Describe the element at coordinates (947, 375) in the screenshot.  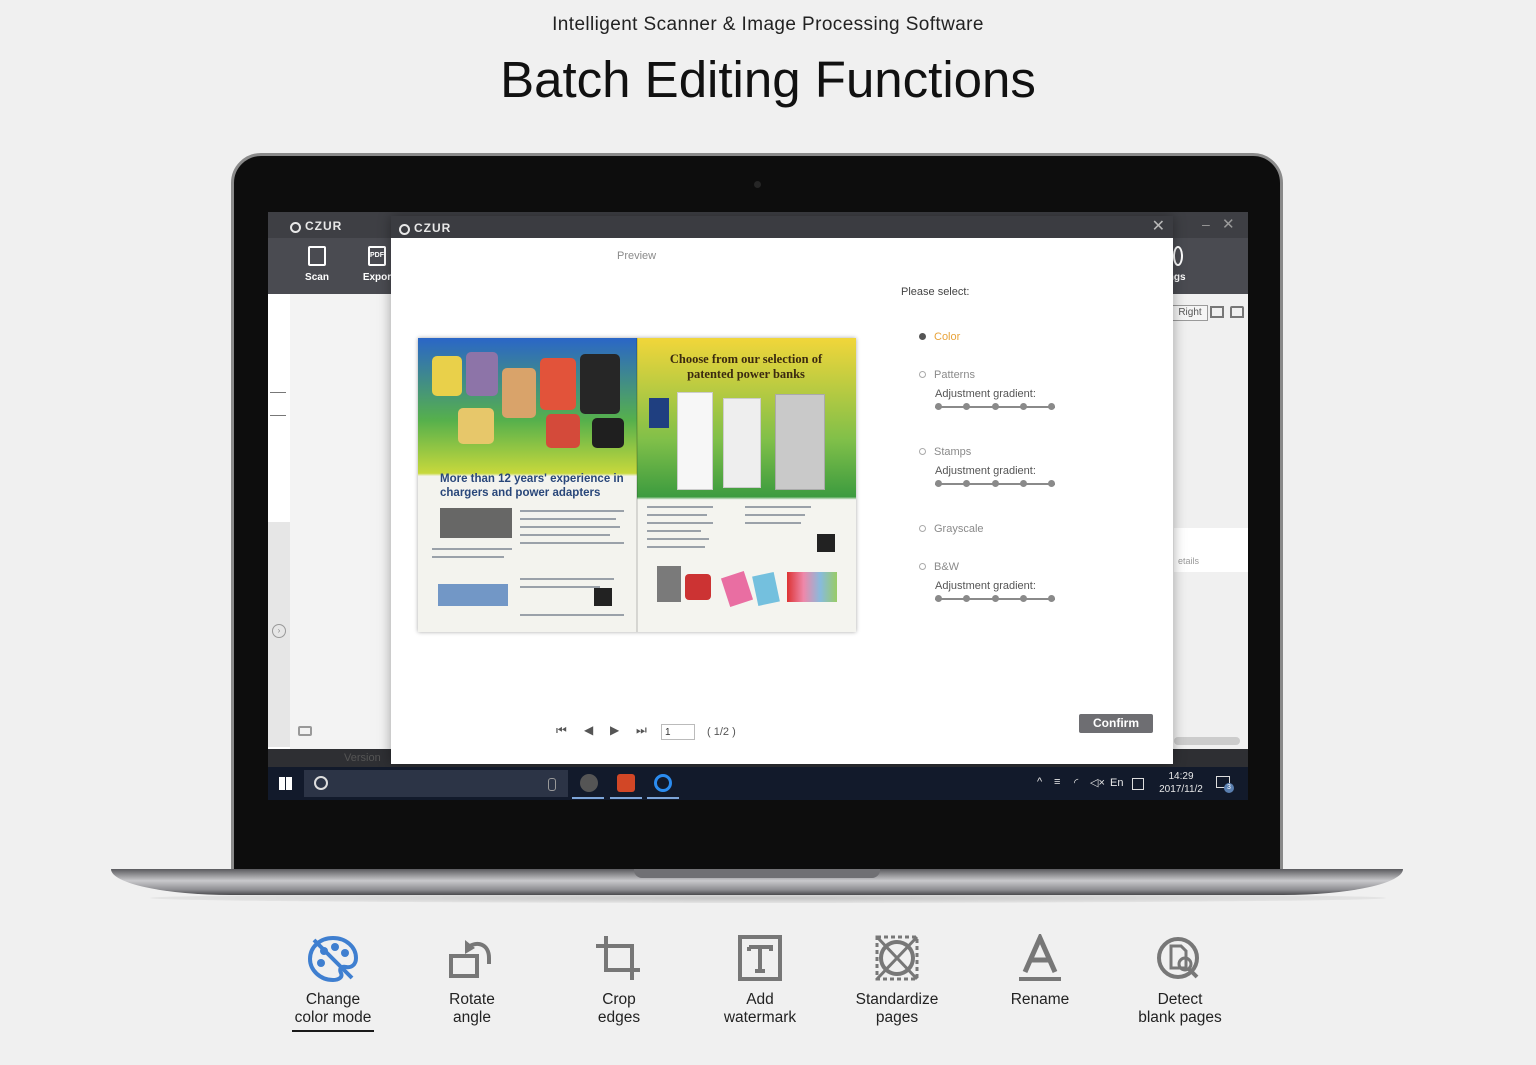
I see `option-patterns: Patterns` at that location.